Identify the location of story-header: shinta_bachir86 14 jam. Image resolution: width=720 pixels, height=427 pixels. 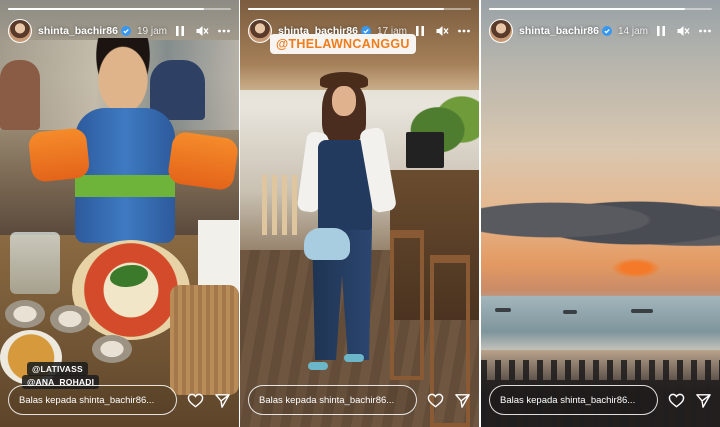
(600, 31).